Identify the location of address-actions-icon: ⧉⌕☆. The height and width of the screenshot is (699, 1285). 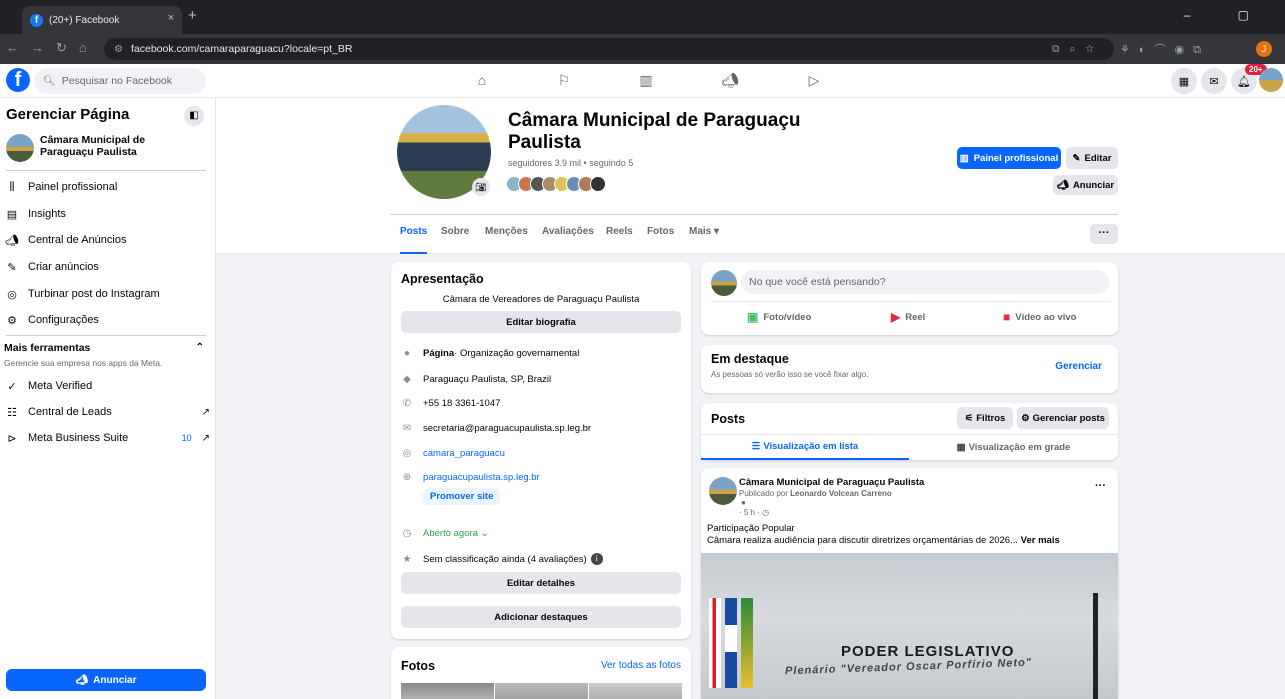
(1078, 49).